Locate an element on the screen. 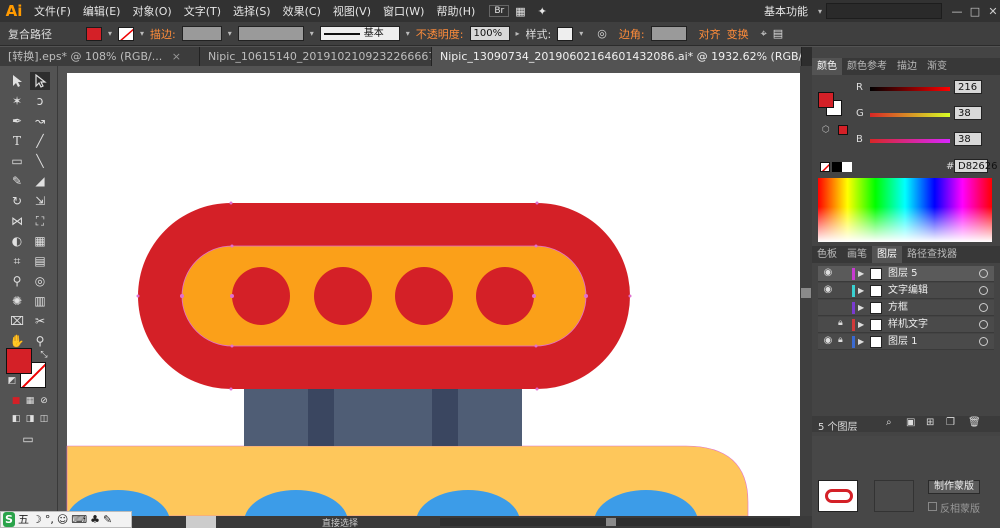 Image resolution: width=1000 pixels, height=528 pixels. locate-object-icon: ⌕ is located at coordinates (889, 422).